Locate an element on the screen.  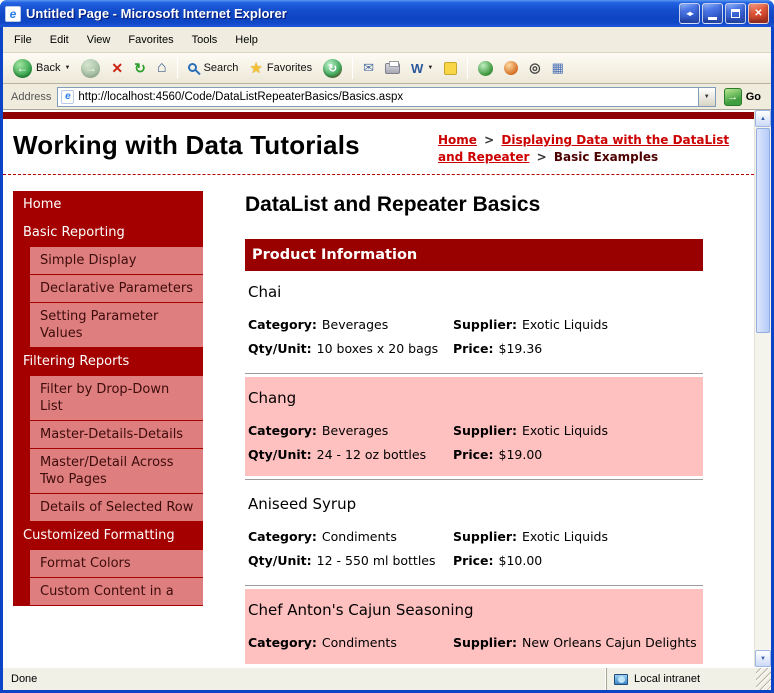
maximize-button is located at coordinates (735, 13).